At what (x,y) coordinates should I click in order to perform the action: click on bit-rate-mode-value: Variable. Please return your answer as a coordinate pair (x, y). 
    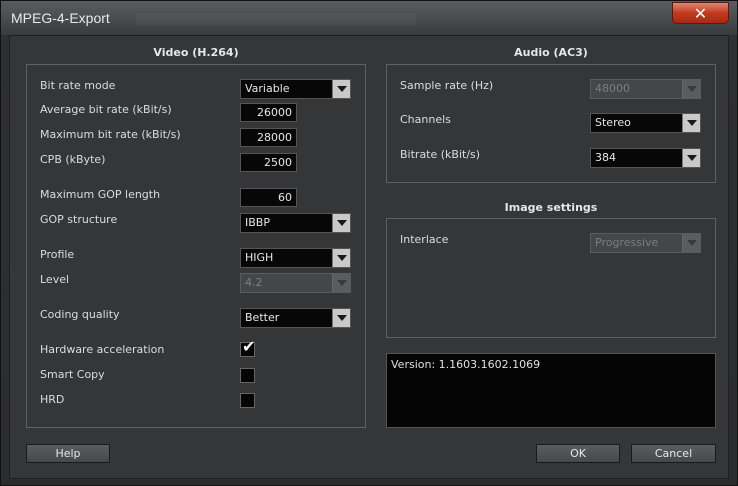
    Looking at the image, I should click on (267, 88).